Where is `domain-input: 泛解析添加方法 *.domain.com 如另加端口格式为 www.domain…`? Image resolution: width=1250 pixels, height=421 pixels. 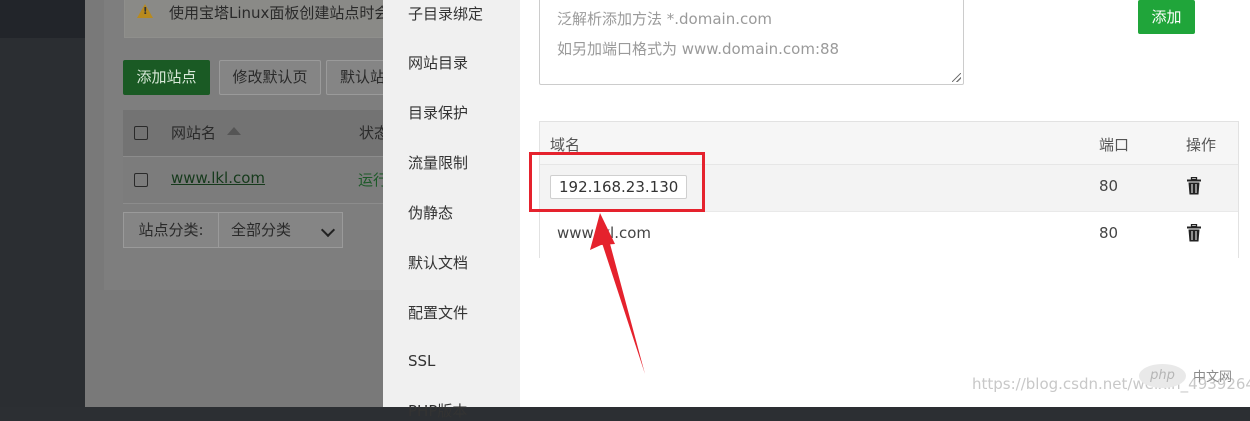 domain-input: 泛解析添加方法 *.domain.com 如另加端口格式为 www.domain… is located at coordinates (751, 42).